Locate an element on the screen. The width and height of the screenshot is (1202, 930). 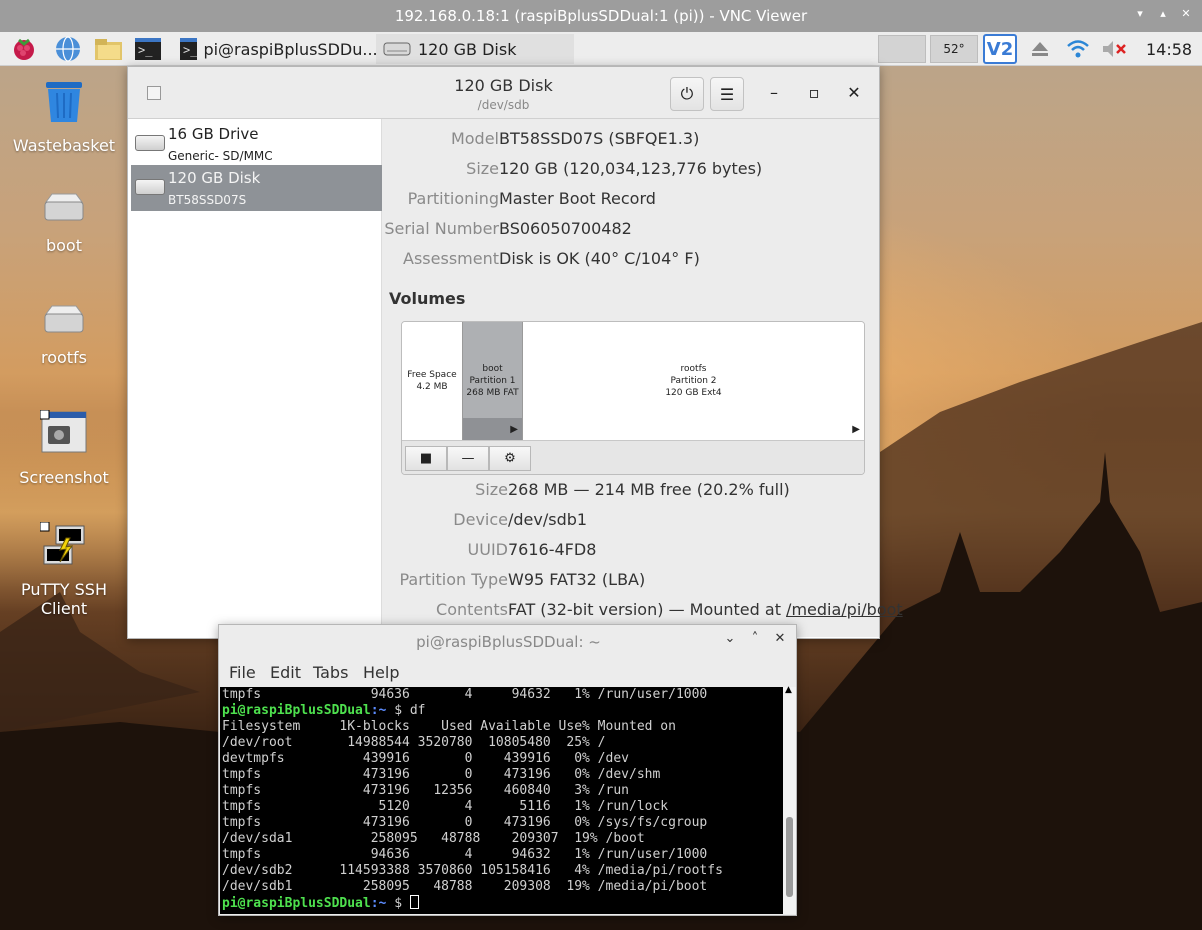
task-disks: 120 GB Disk is located at coordinates (475, 49).